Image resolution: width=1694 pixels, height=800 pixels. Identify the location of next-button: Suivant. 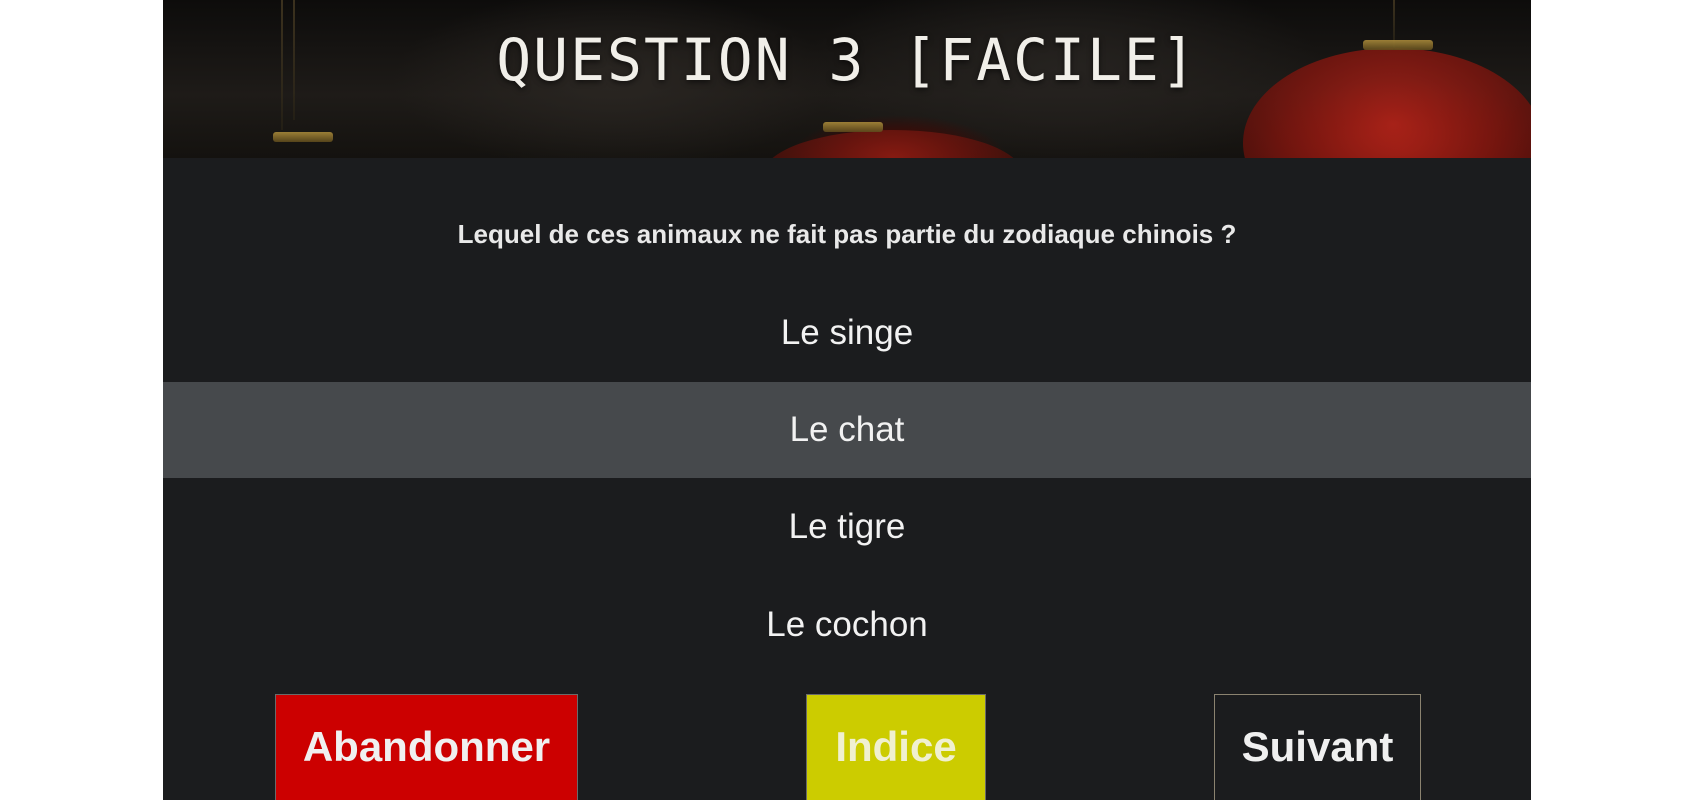
(1317, 747).